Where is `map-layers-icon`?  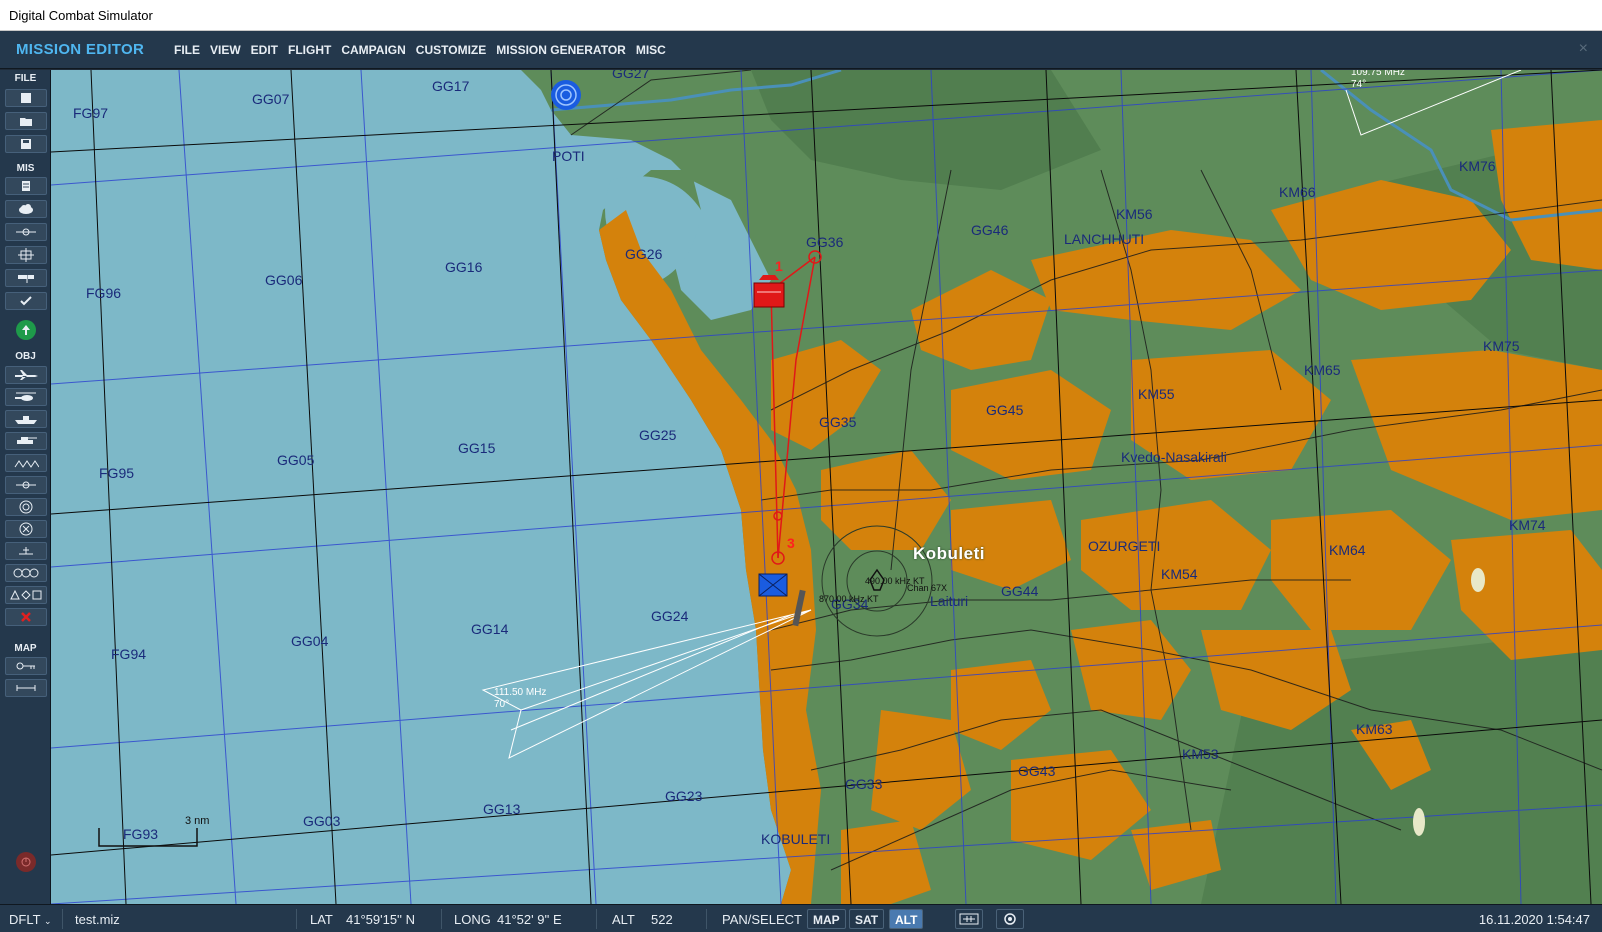
map-layers-icon is located at coordinates (969, 919).